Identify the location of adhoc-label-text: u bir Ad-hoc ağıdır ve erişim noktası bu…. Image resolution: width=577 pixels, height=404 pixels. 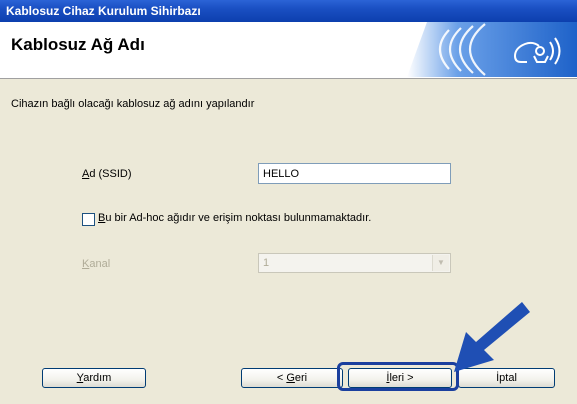
(238, 218).